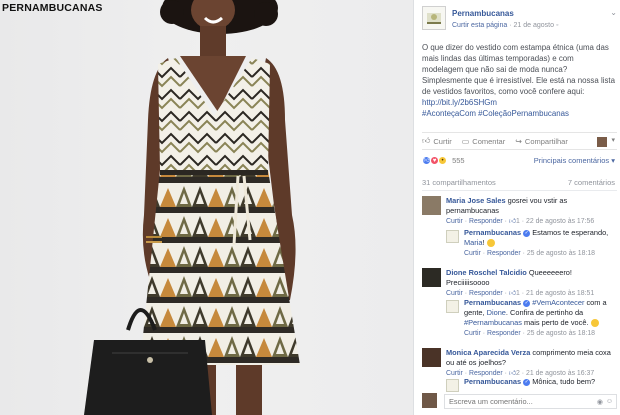 This screenshot has height=415, width=620. Describe the element at coordinates (489, 141) in the screenshot. I see `comment-label: Comentar` at that location.